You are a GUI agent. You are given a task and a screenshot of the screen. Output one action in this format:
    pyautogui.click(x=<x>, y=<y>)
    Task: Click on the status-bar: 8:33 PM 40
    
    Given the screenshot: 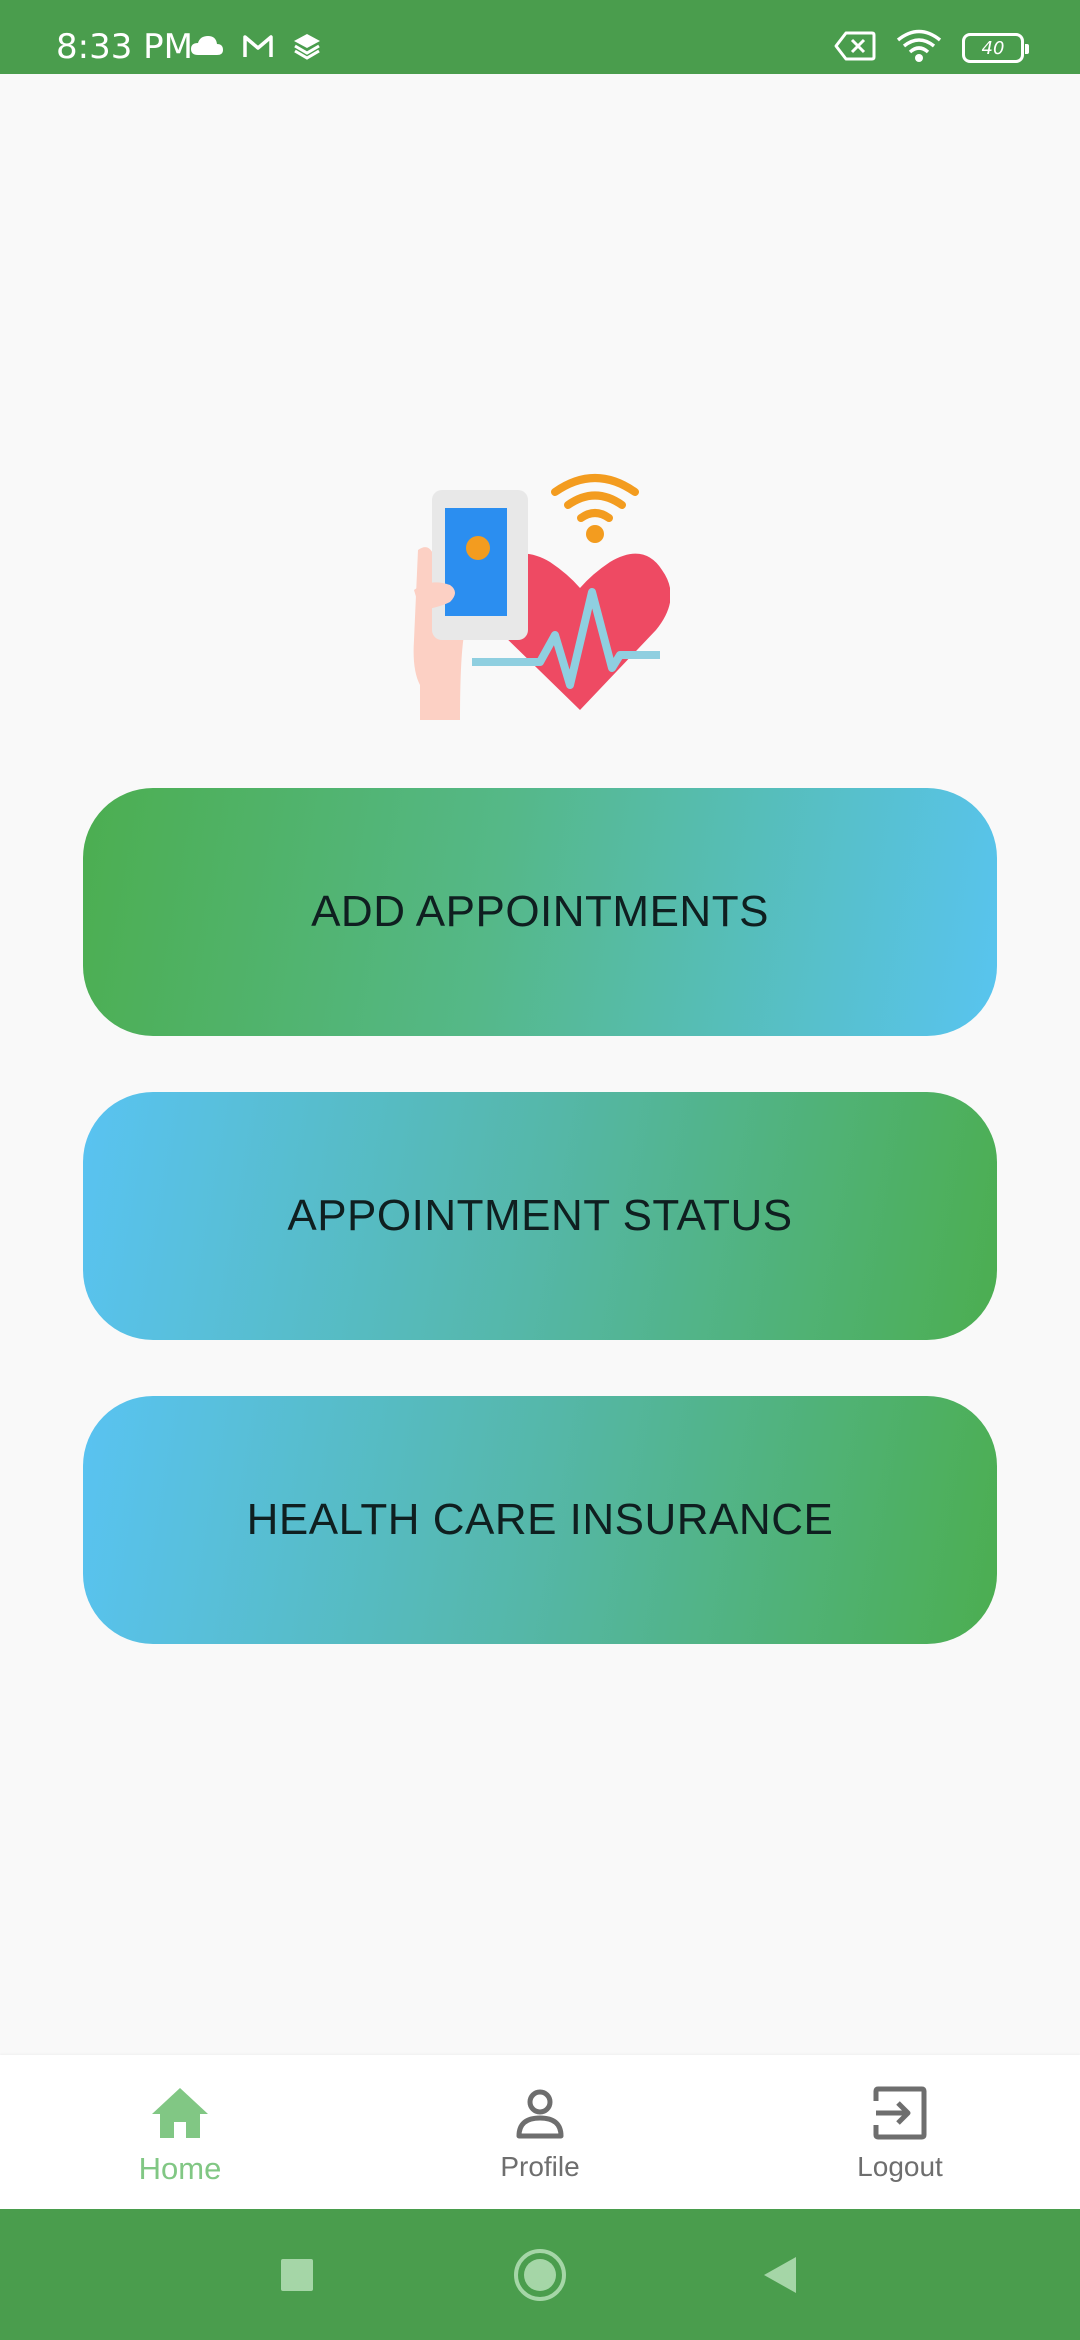 What is the action you would take?
    pyautogui.click(x=540, y=37)
    